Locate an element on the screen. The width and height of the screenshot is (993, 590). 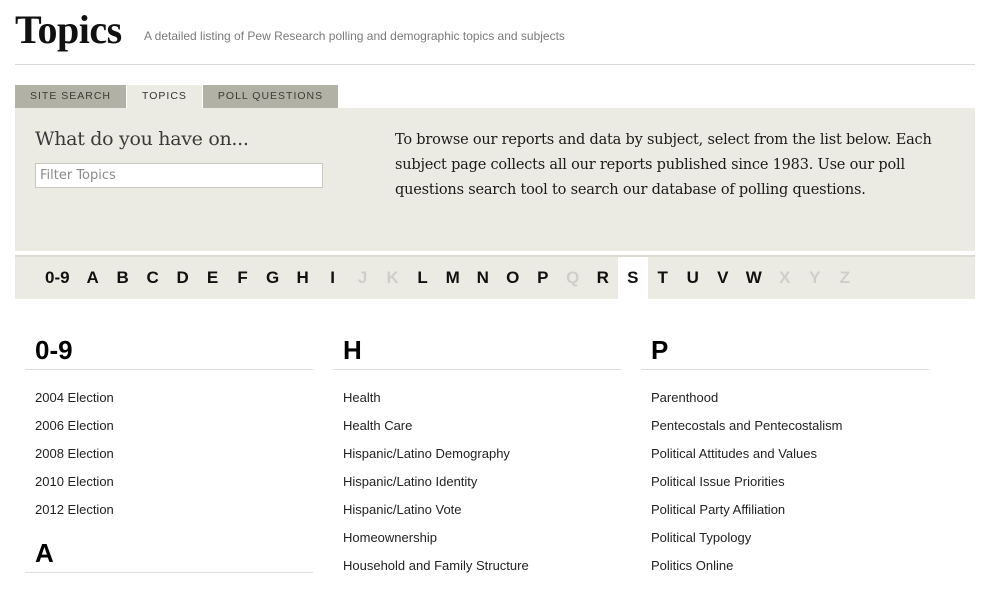
letter-link-p: P is located at coordinates (543, 278).